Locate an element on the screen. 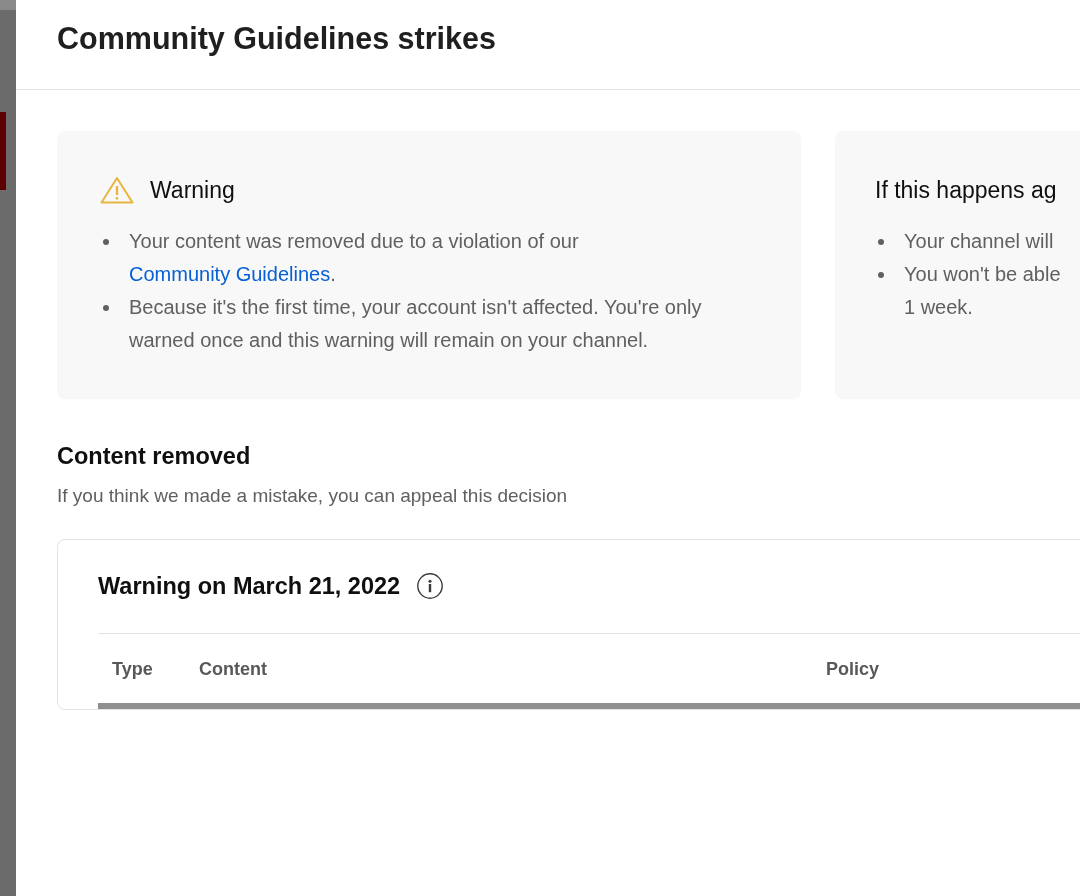  column-header: Type is located at coordinates (132, 669).